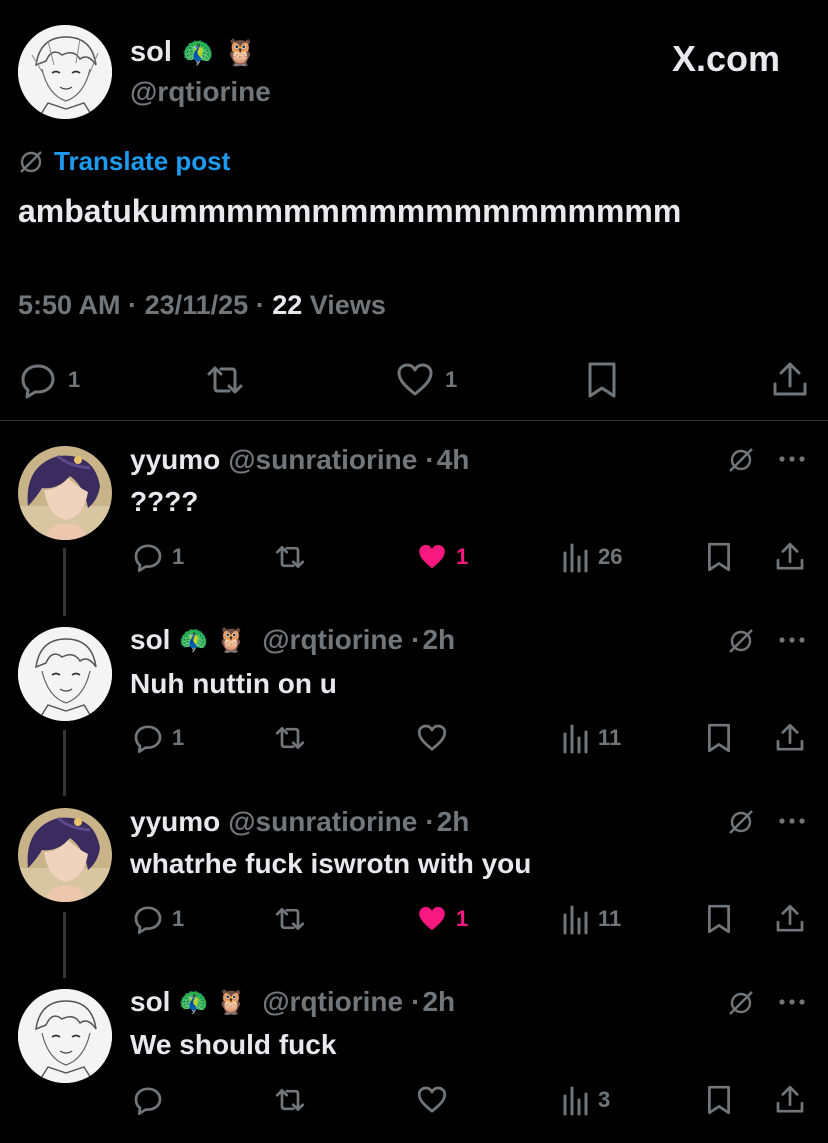  Describe the element at coordinates (151, 52) in the screenshot. I see `author-name: sol` at that location.